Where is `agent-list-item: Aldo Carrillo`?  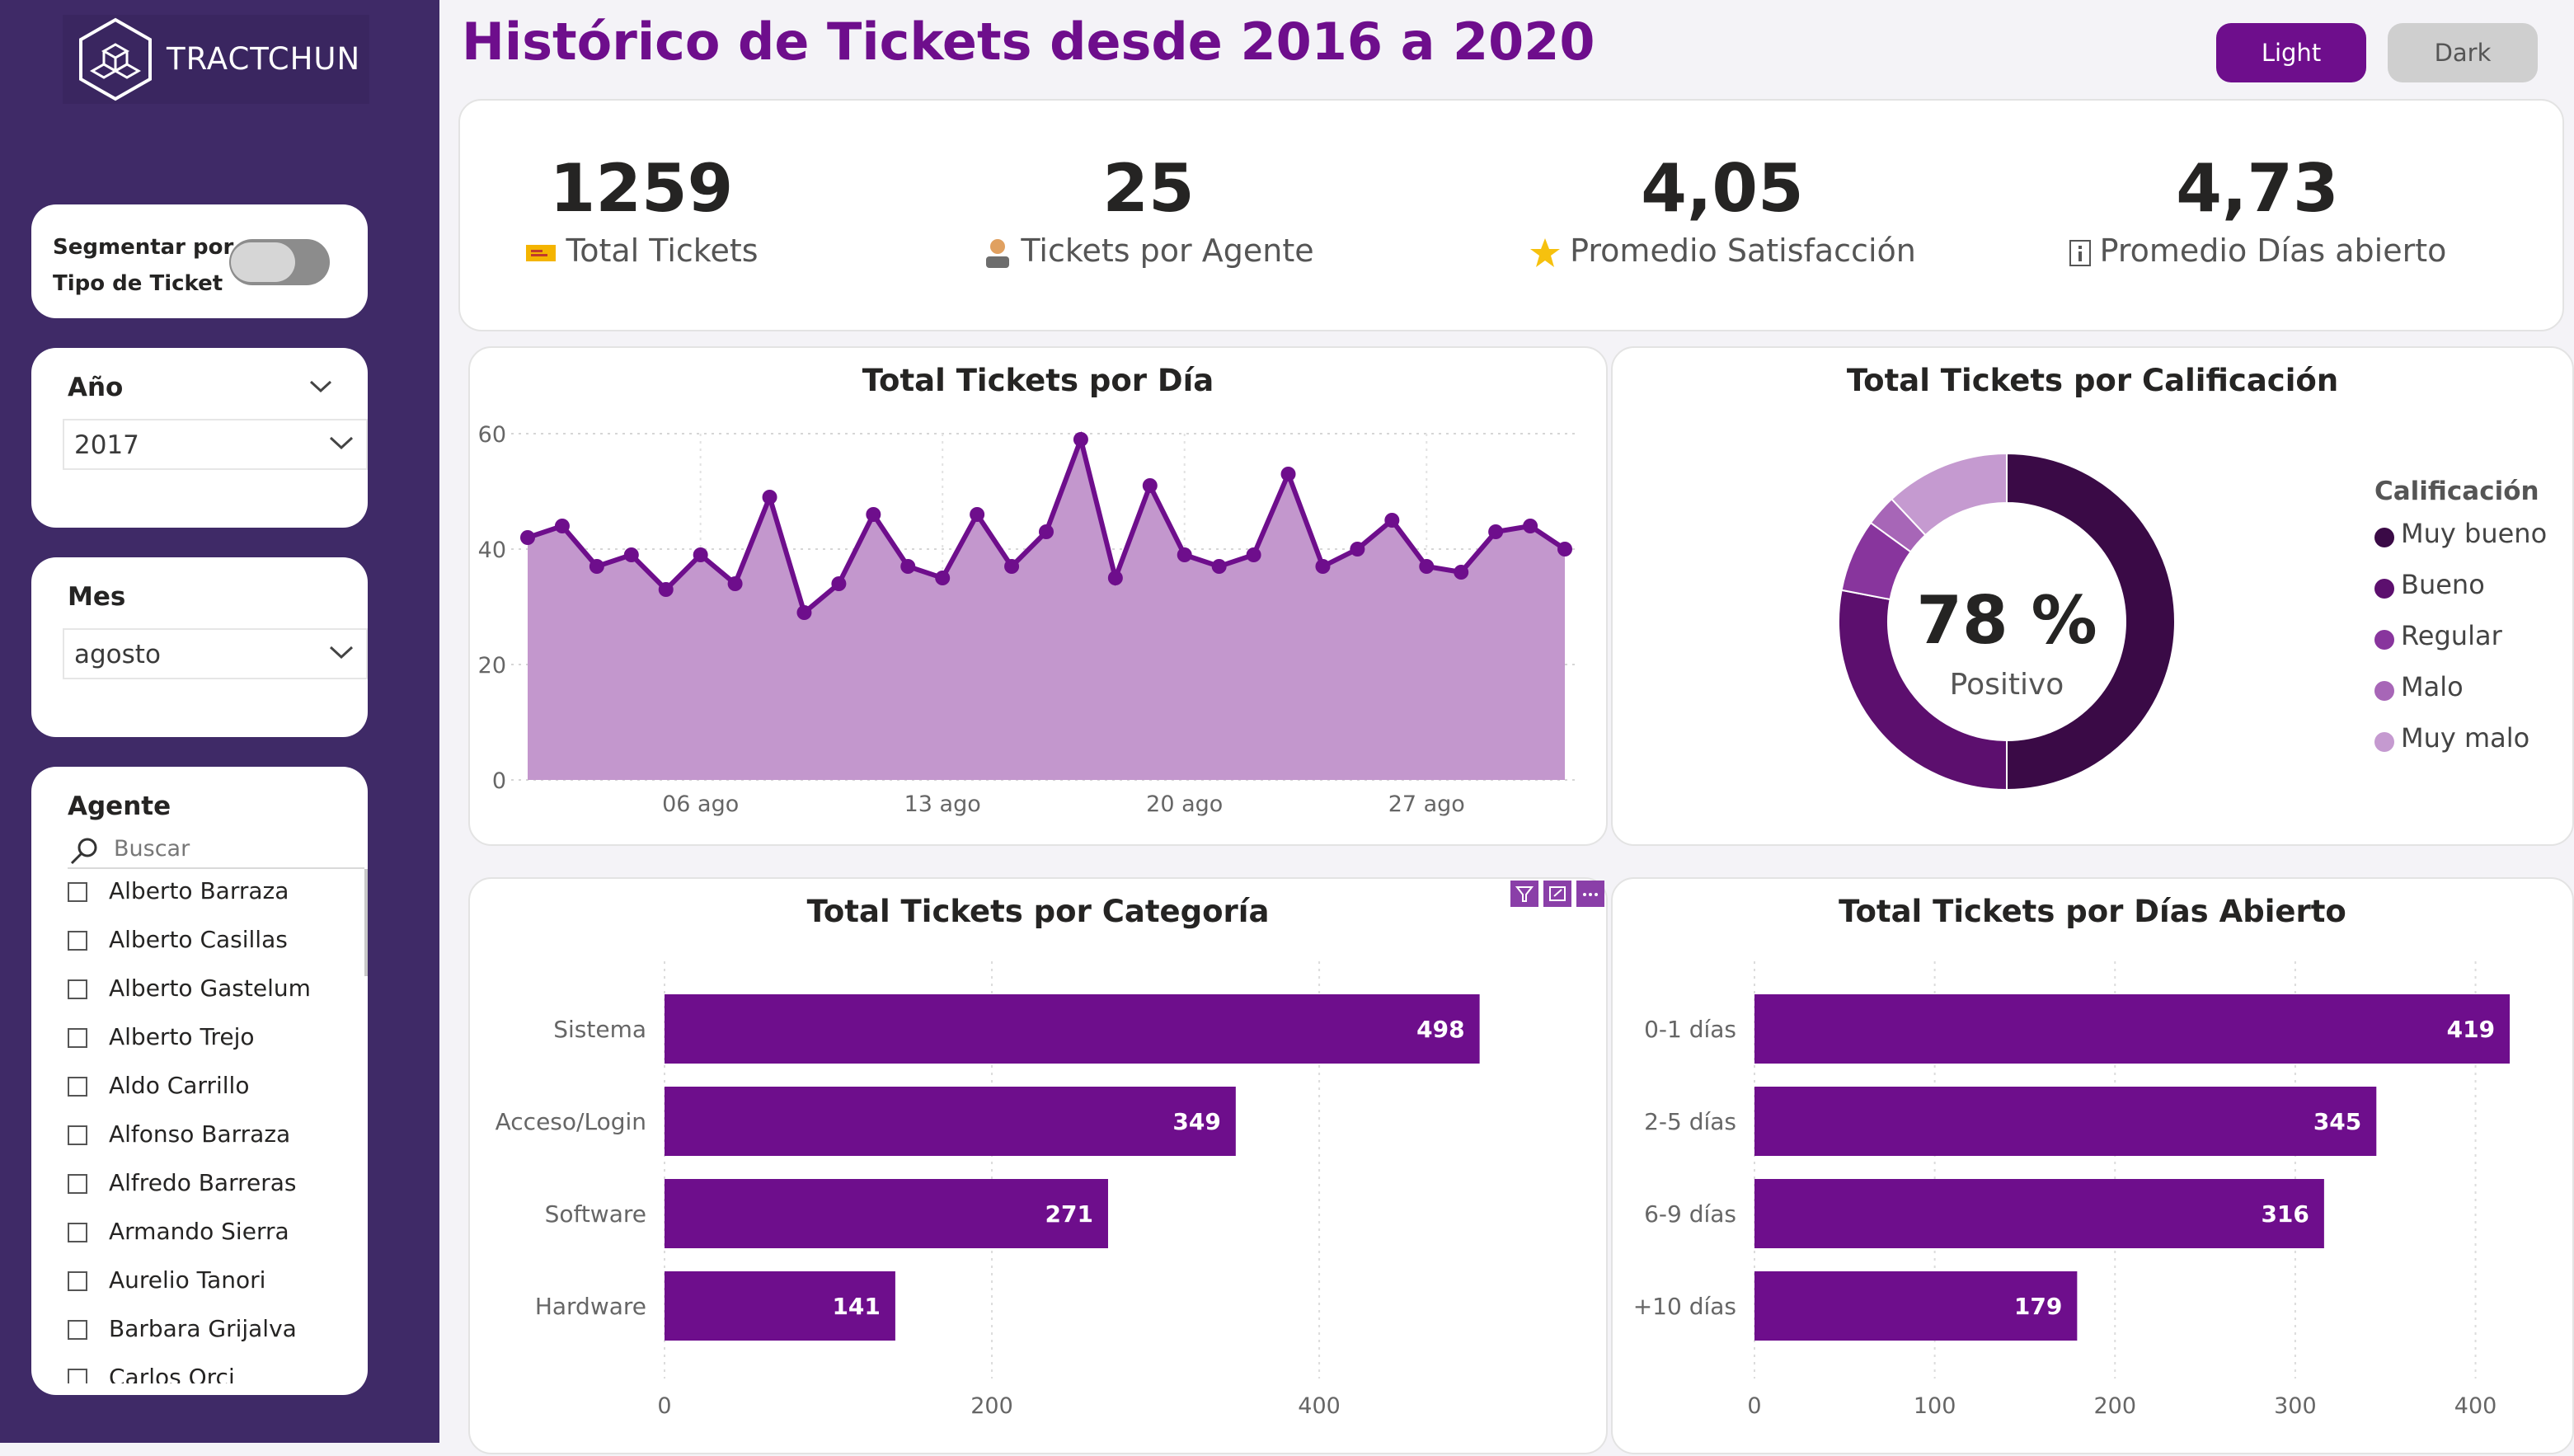 agent-list-item: Aldo Carrillo is located at coordinates (216, 1088).